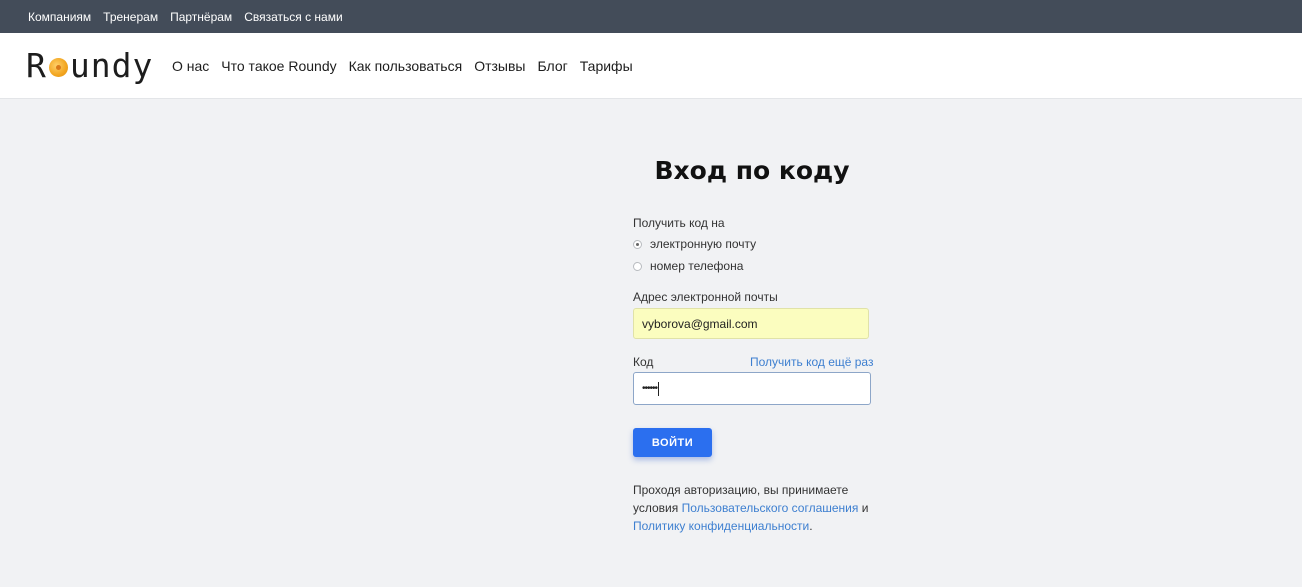 Image resolution: width=1302 pixels, height=587 pixels. I want to click on top-link-contact: Связаться с нами, so click(293, 17).